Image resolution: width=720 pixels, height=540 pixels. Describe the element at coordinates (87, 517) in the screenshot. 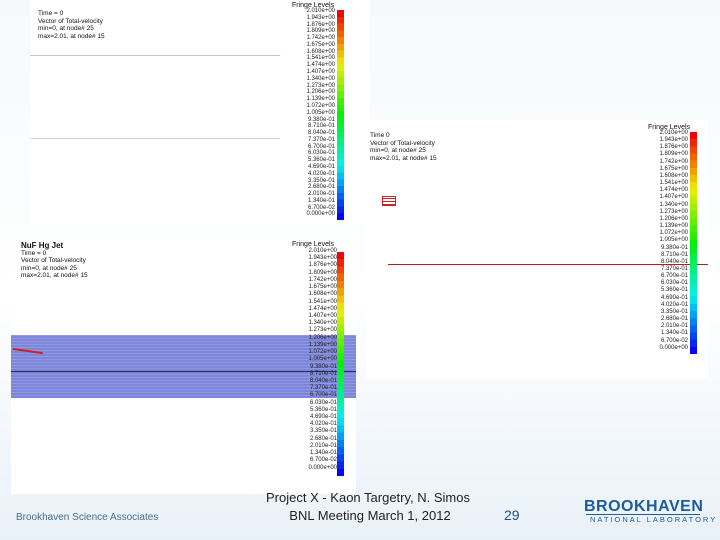

I see `brand-text: Brookhaven Science Associates` at that location.